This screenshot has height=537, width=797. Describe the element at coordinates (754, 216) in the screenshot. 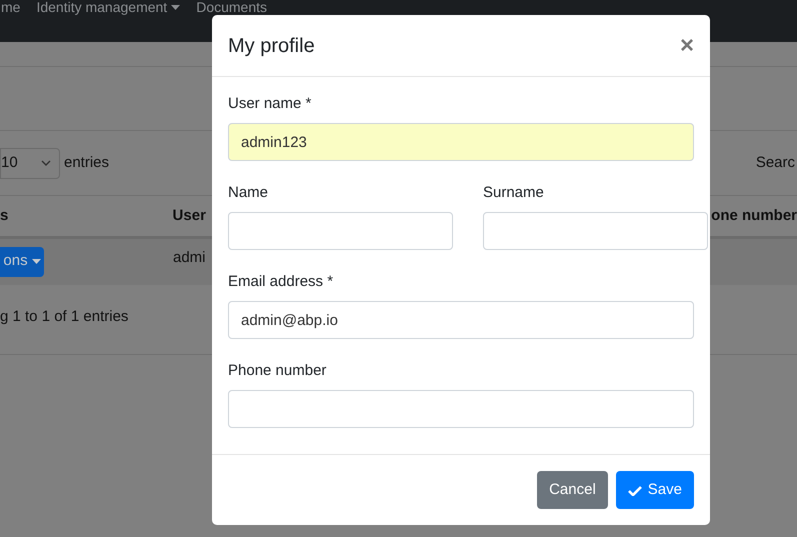

I see `column-header: one number` at that location.